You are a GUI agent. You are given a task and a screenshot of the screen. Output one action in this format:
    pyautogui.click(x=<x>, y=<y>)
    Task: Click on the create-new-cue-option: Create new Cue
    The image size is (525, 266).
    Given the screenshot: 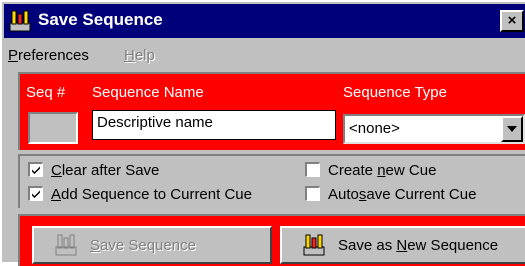 What is the action you would take?
    pyautogui.click(x=371, y=170)
    